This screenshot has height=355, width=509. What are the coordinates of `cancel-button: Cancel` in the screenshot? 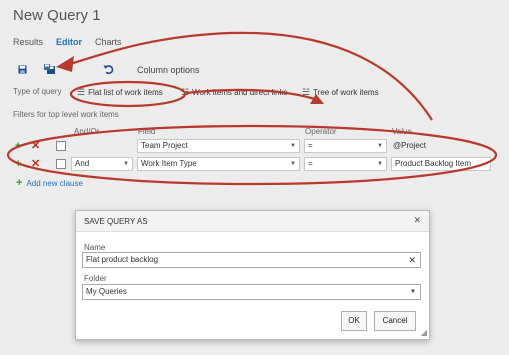 It's located at (395, 321).